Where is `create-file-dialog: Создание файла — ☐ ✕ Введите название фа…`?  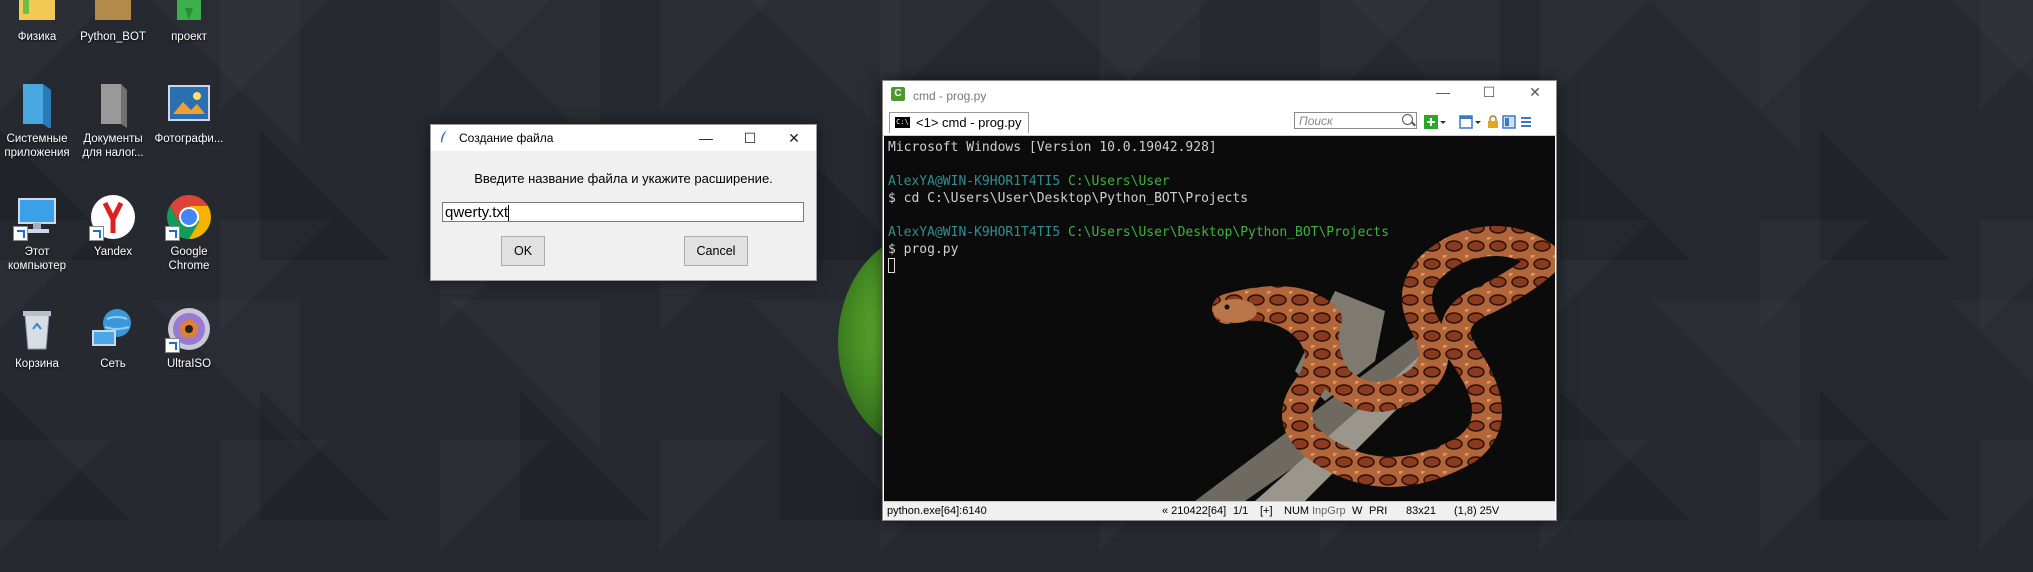 create-file-dialog: Создание файла — ☐ ✕ Введите название фа… is located at coordinates (623, 202).